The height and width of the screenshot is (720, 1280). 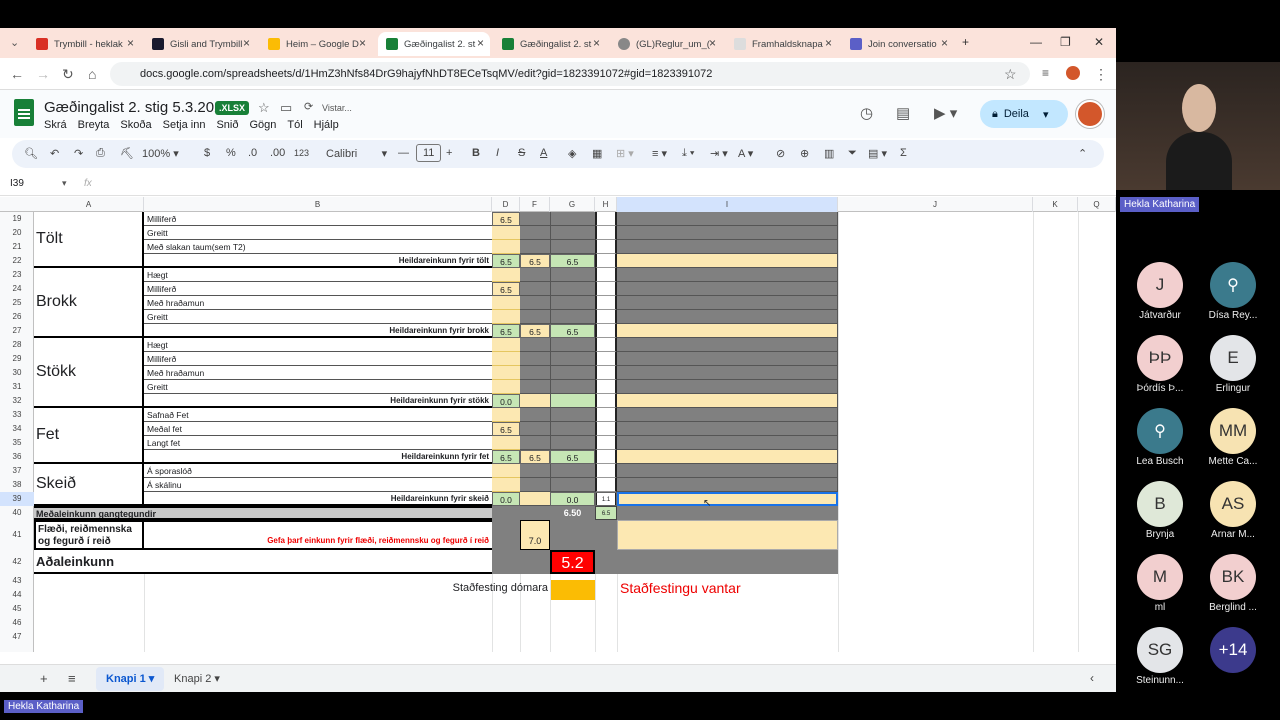 I want to click on cell-g25, so click(x=572, y=303).